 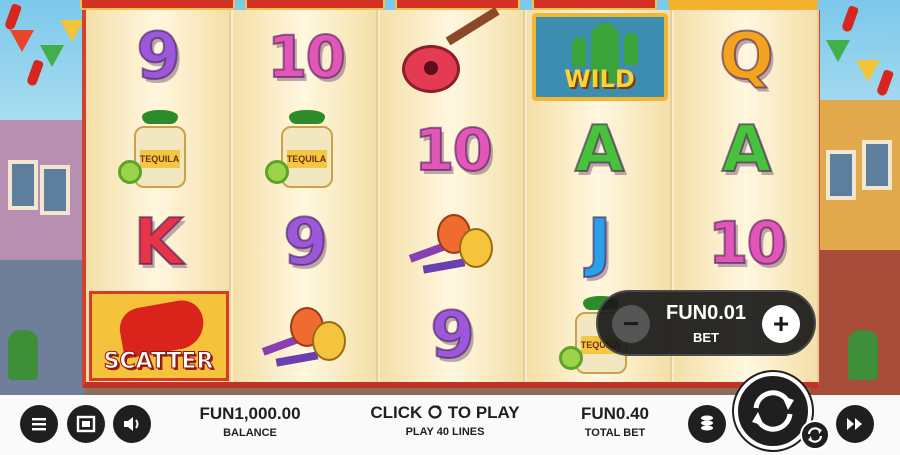 I want to click on bet-settings-button, so click(x=707, y=424).